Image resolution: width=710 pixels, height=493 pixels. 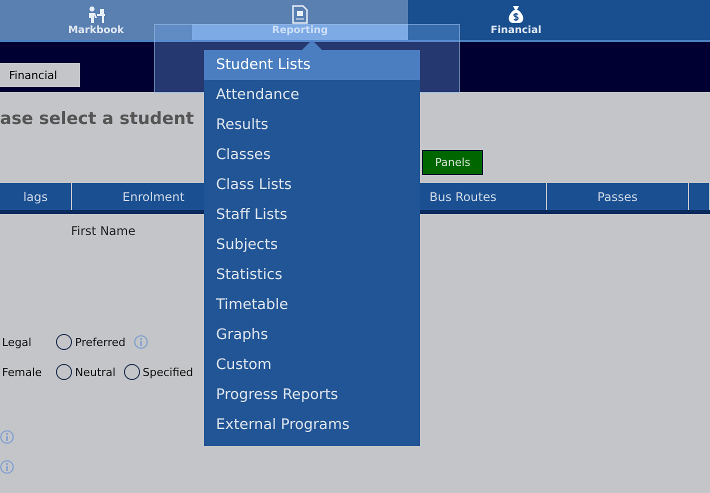 What do you see at coordinates (312, 365) in the screenshot?
I see `menu-item: Custom` at bounding box center [312, 365].